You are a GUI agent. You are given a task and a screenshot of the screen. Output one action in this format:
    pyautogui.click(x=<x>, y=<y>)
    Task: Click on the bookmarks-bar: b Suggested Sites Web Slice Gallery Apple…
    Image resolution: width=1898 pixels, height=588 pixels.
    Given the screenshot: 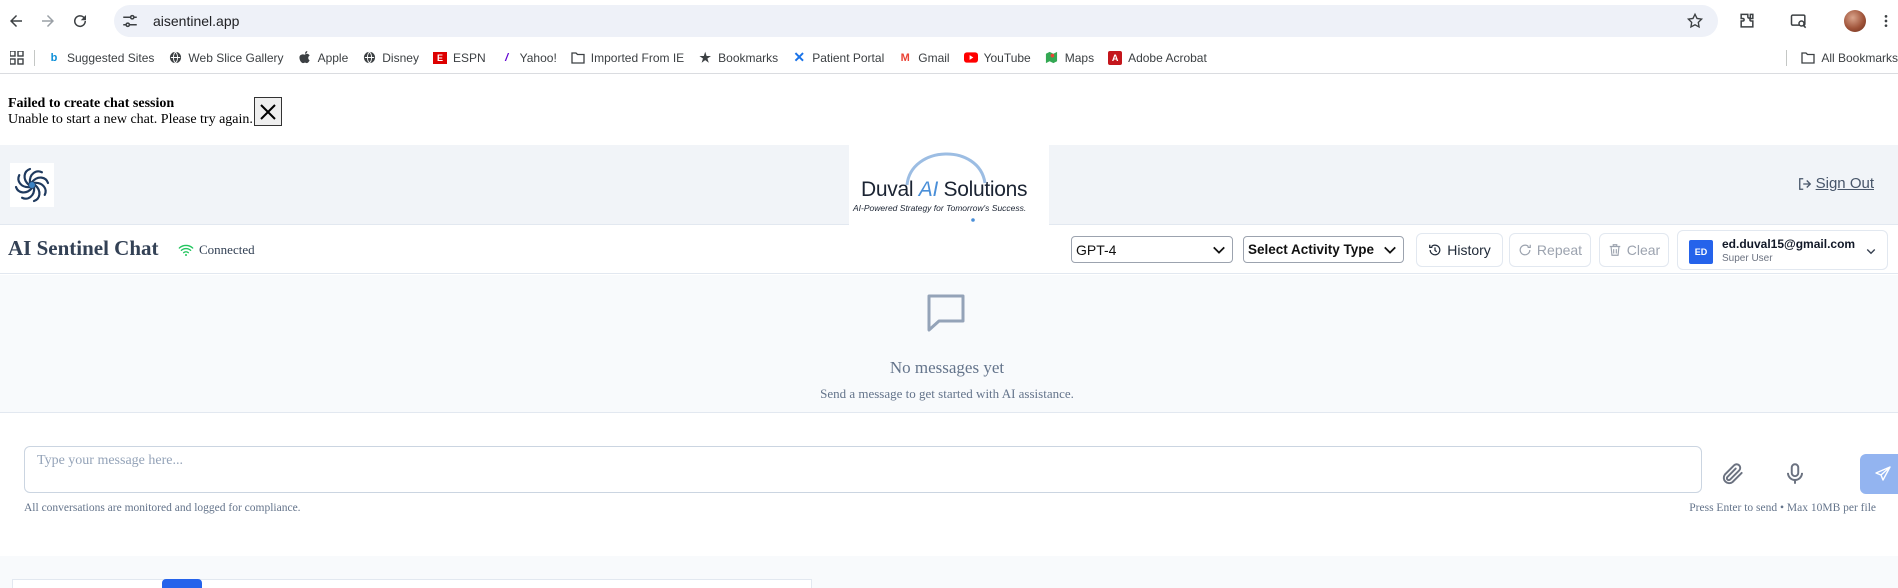 What is the action you would take?
    pyautogui.click(x=949, y=58)
    